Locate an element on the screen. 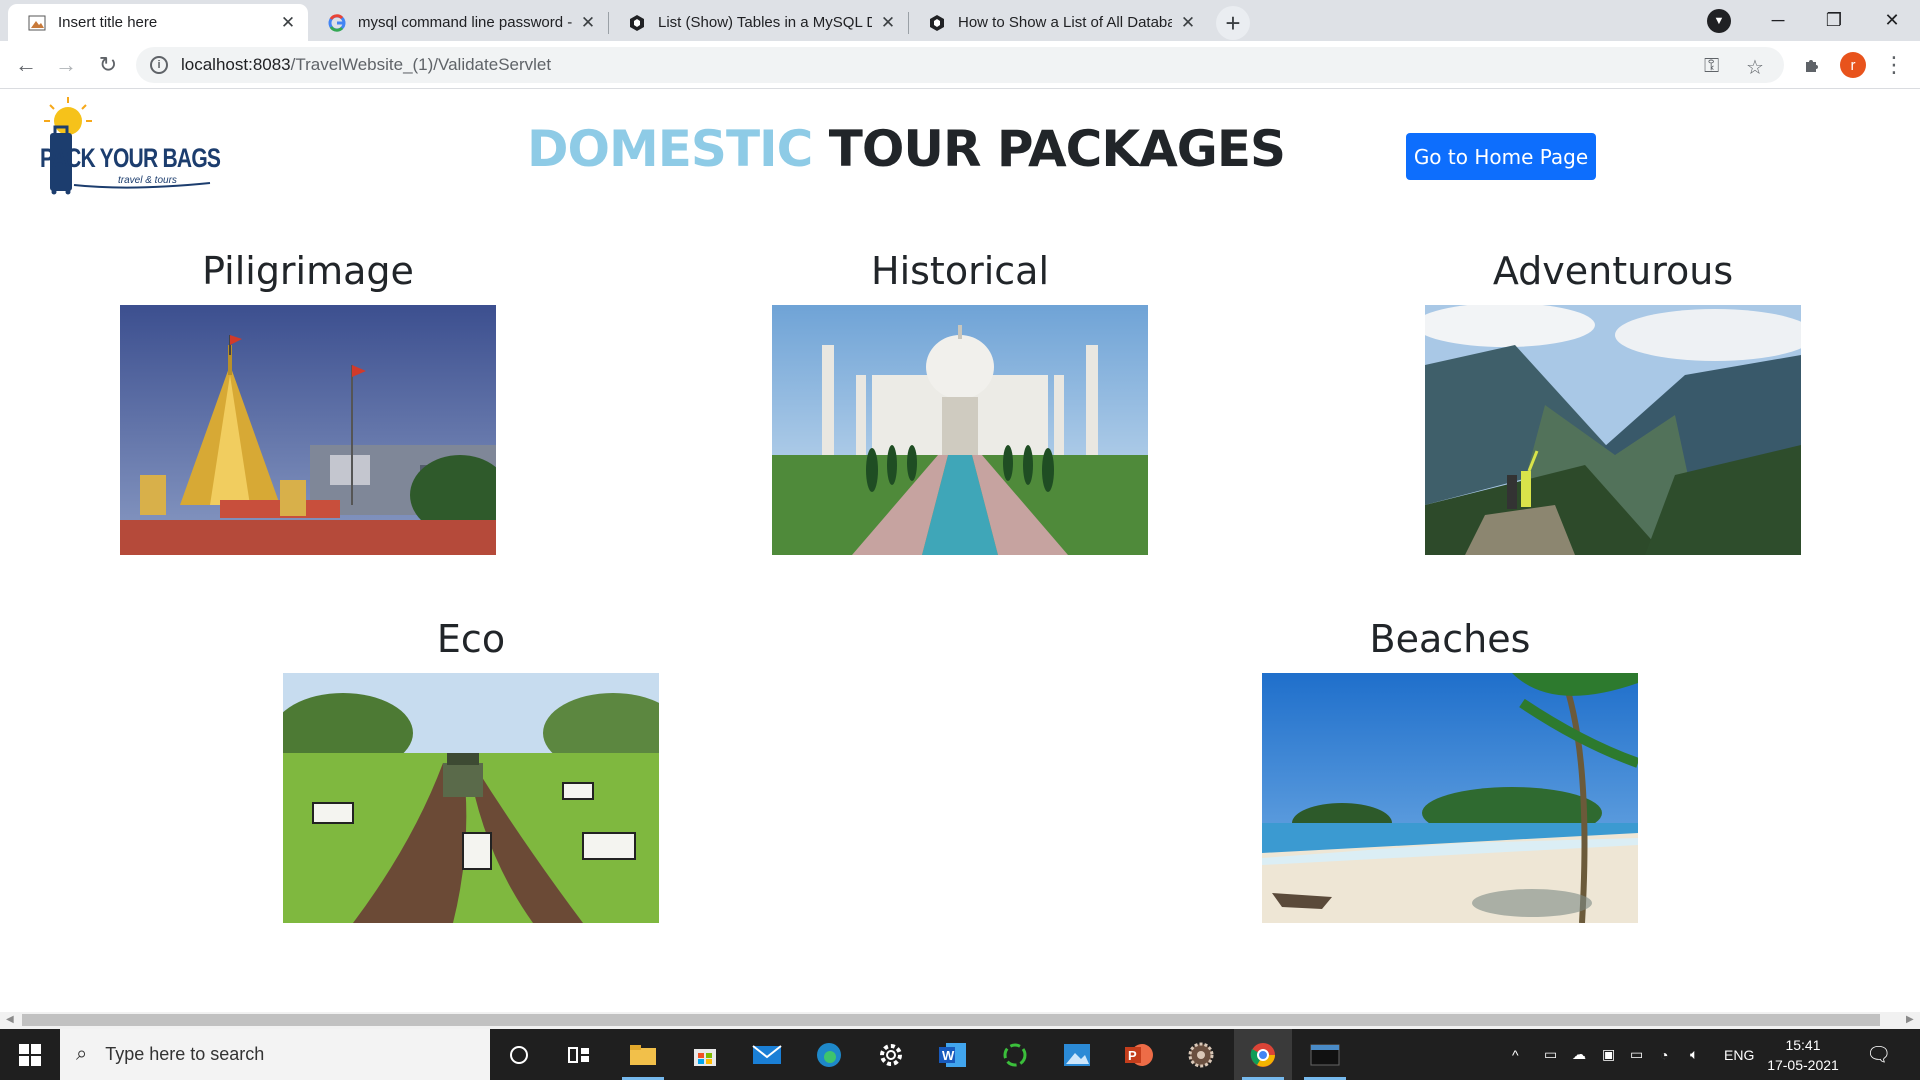  forward-icon: → is located at coordinates (66, 65).